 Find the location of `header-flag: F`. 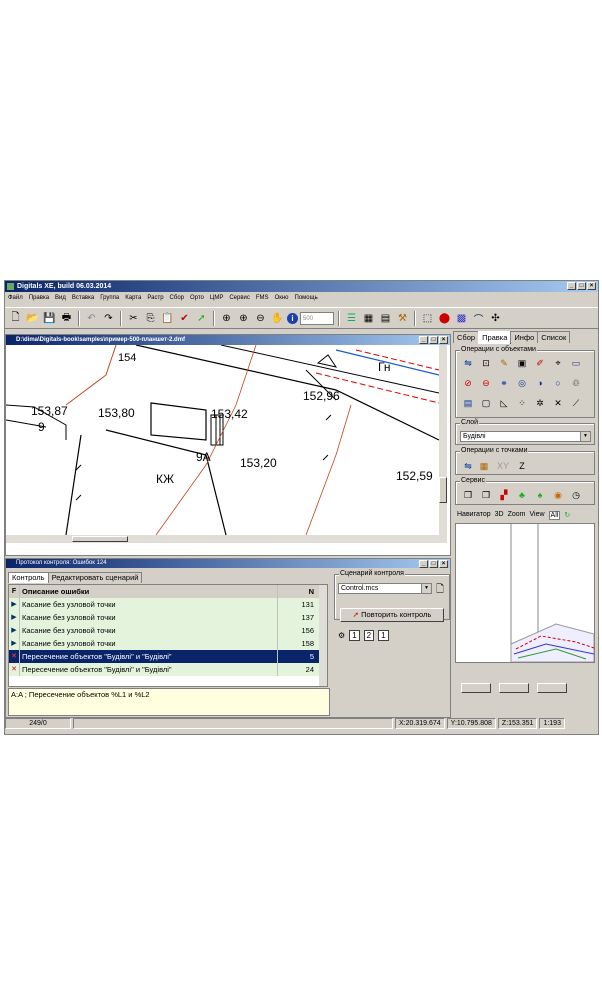

header-flag: F is located at coordinates (14, 591).